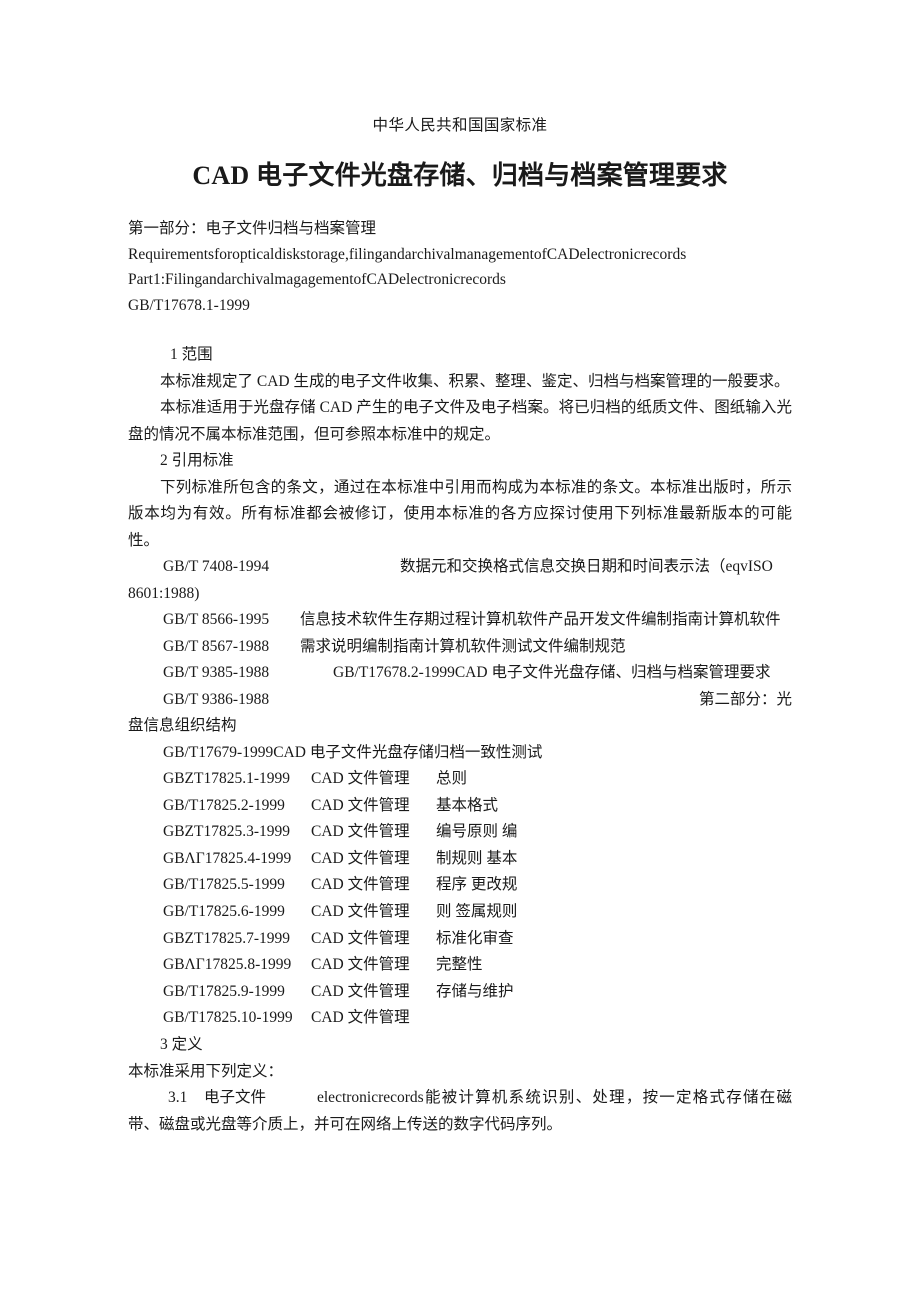 The image size is (920, 1301). Describe the element at coordinates (227, 965) in the screenshot. I see `cad-standard-code: GBΛΓ17825.8-1999` at that location.